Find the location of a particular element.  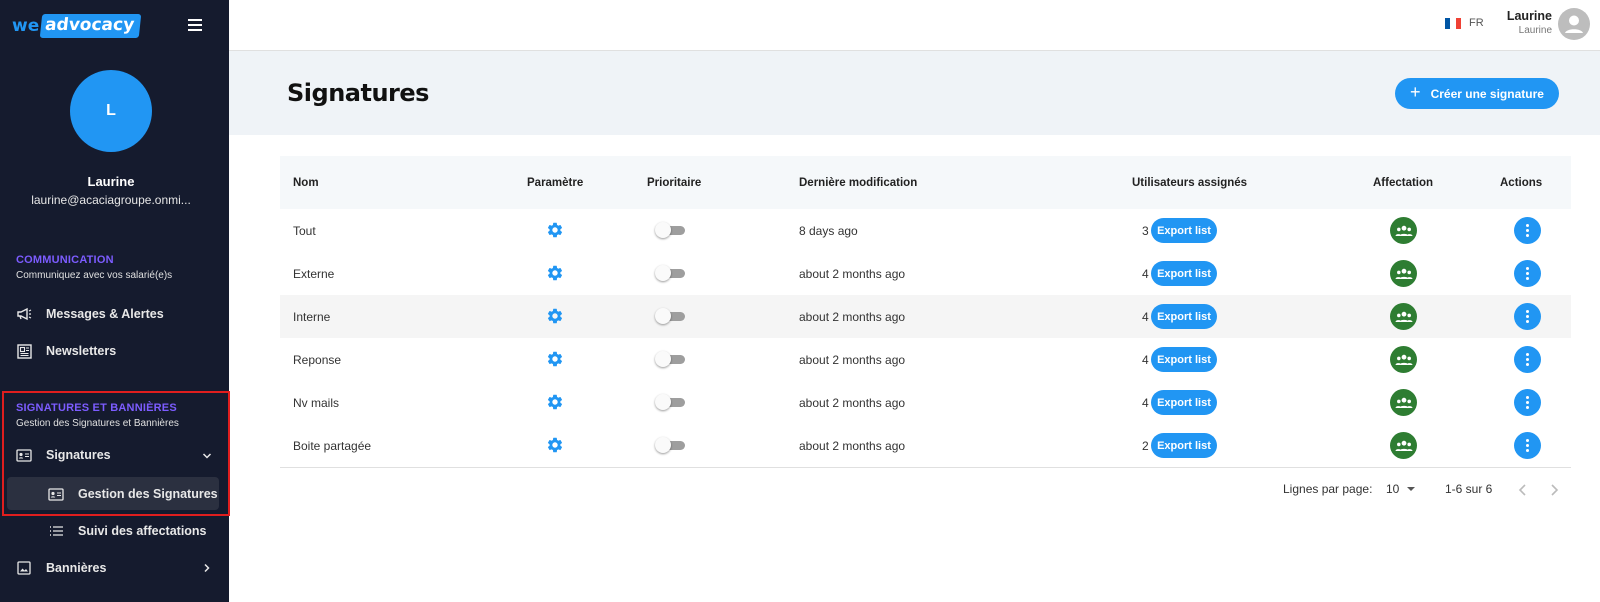

highlight-frame is located at coordinates (116, 453).